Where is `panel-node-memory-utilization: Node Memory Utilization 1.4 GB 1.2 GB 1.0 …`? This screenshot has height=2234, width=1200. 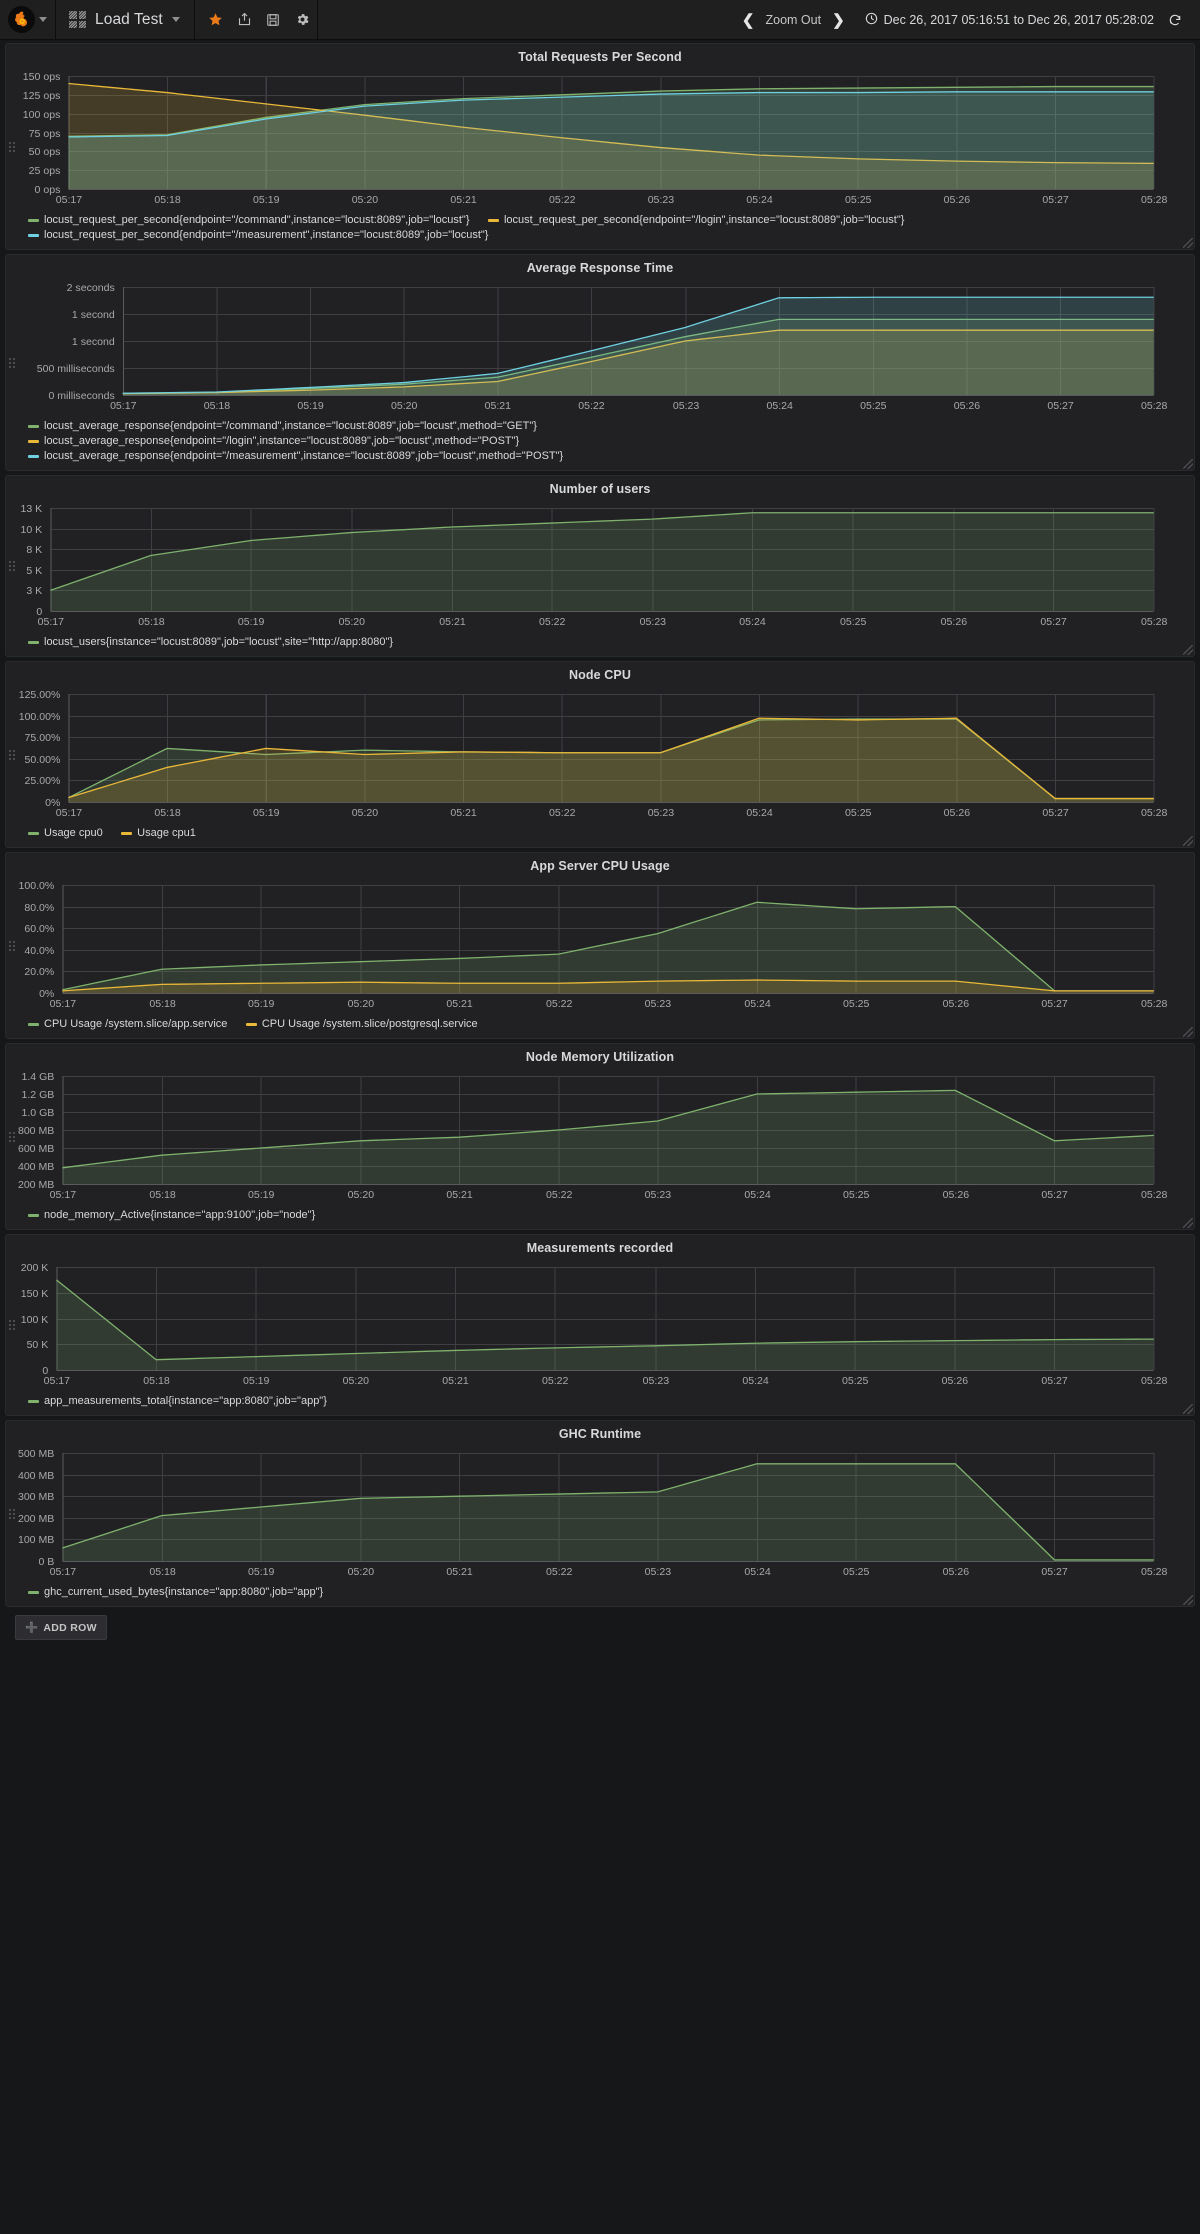 panel-node-memory-utilization: Node Memory Utilization 1.4 GB 1.2 GB 1.0 … is located at coordinates (600, 1136).